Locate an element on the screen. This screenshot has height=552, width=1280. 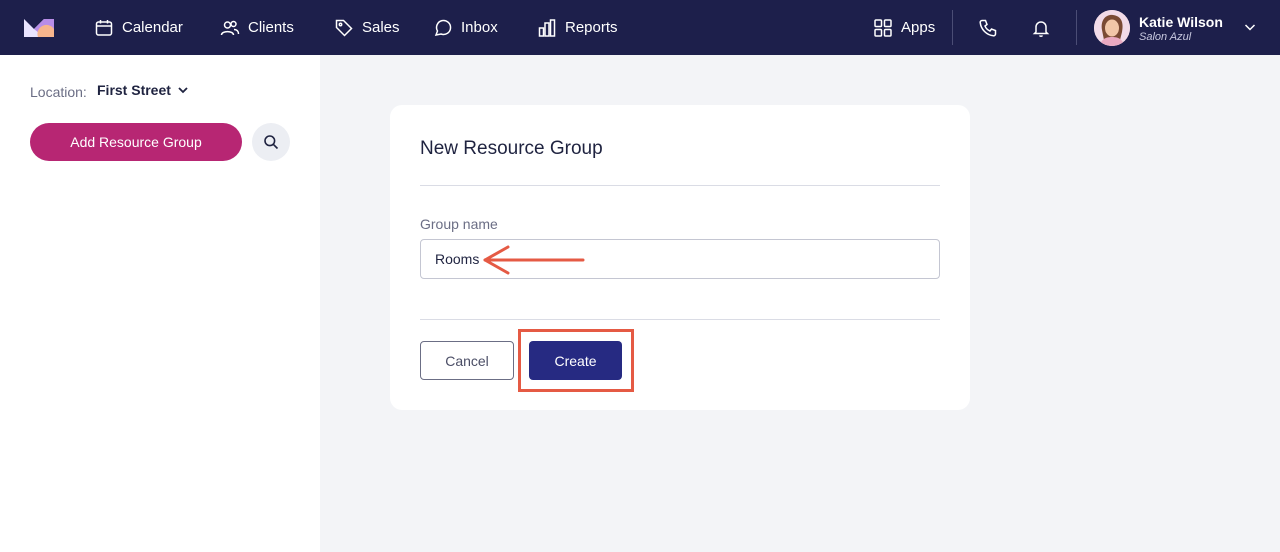
user-organization: Salon Azul is located at coordinates (1165, 37).